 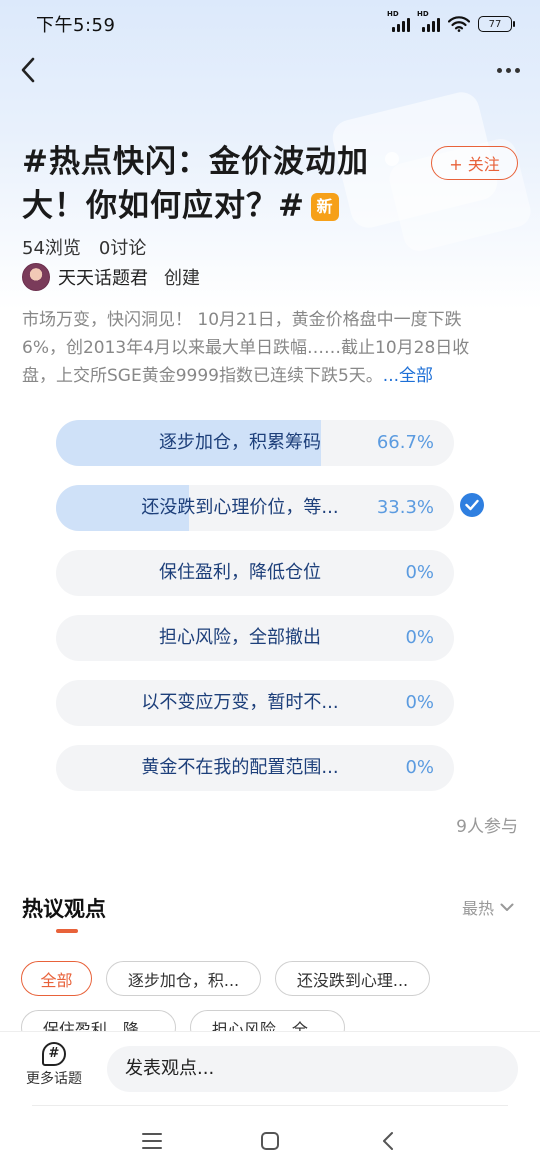 What do you see at coordinates (54, 1054) in the screenshot?
I see `hash-chat-icon: #` at bounding box center [54, 1054].